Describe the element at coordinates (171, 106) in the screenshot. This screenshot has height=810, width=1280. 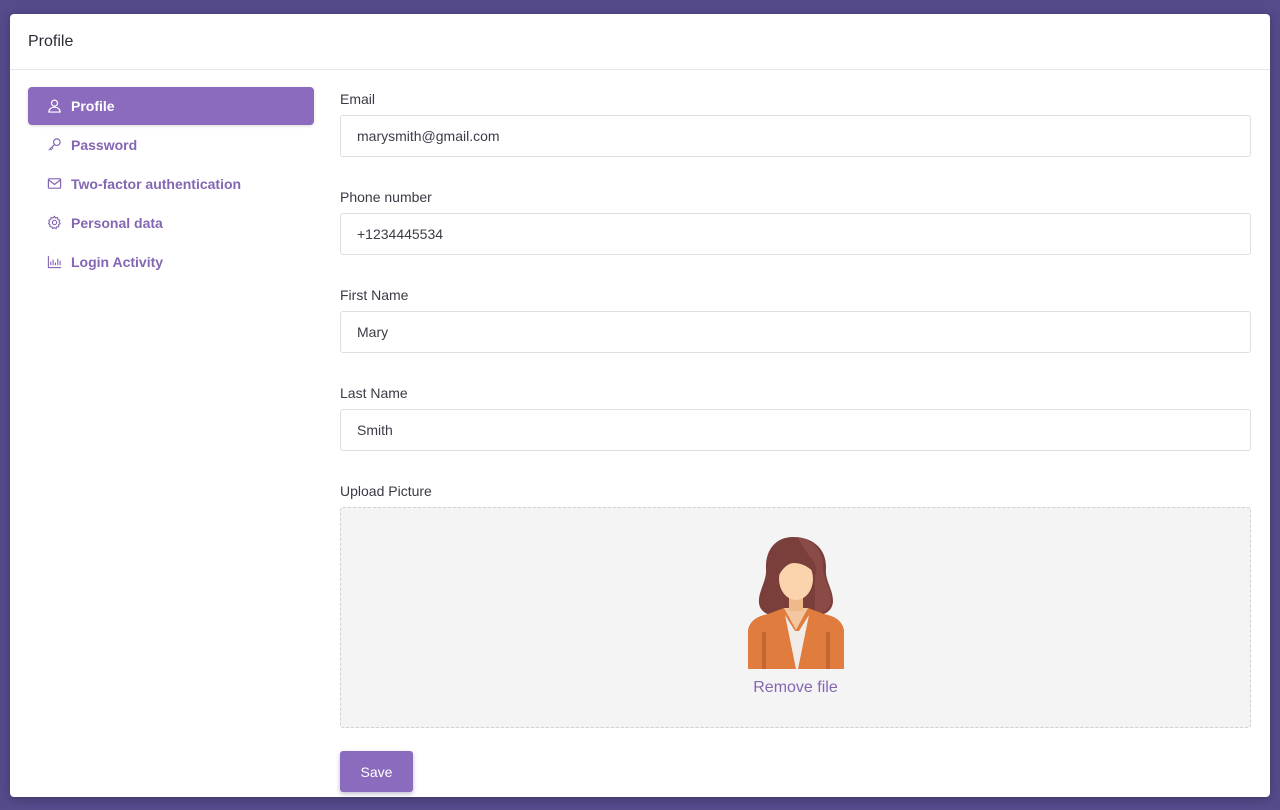
I see `sidebar-item-profile: Profile` at that location.